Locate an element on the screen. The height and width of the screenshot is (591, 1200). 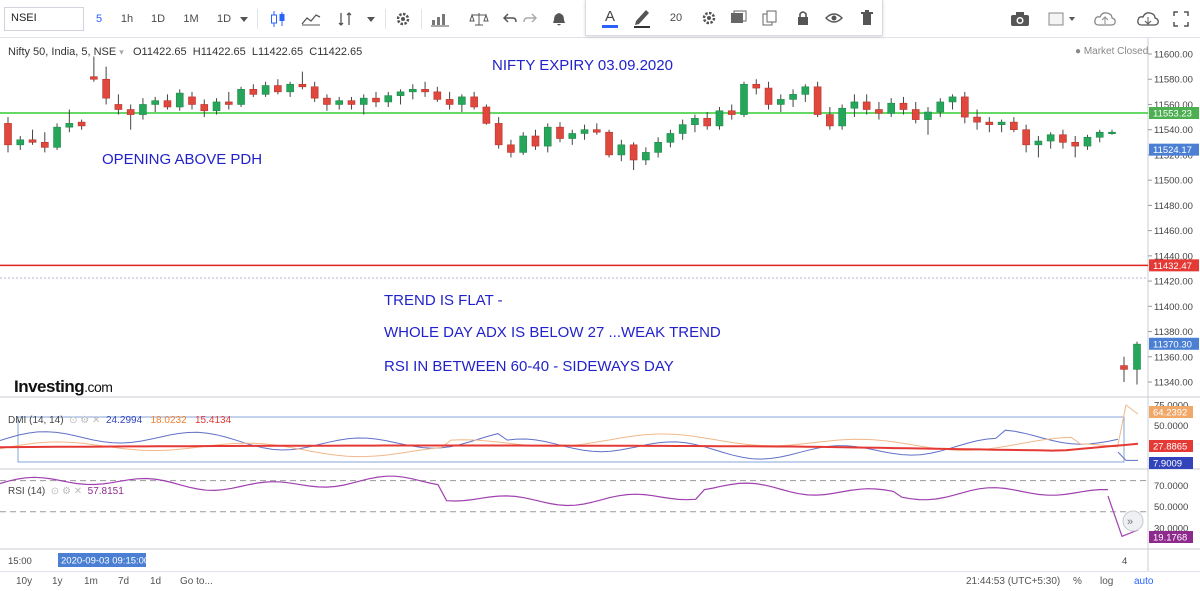
alert-bell-icon is located at coordinates (559, 19).